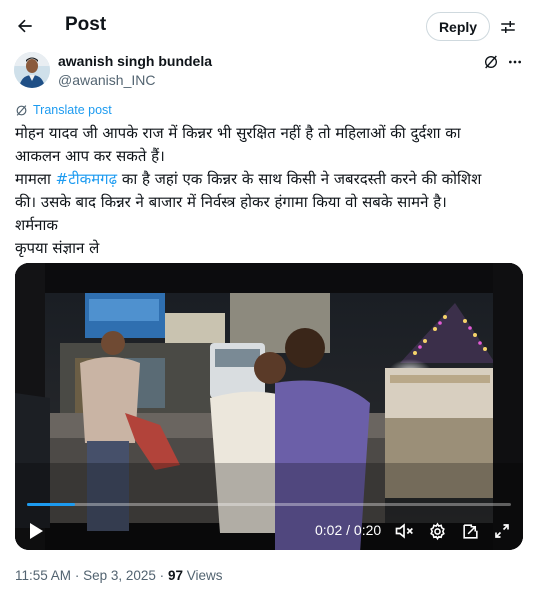 The image size is (544, 593). I want to click on popout-button, so click(470, 531).